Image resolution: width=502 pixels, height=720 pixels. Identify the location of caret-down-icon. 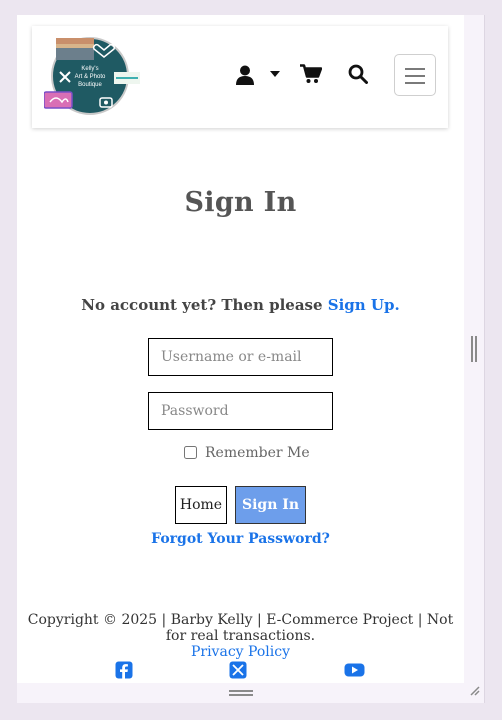
(275, 74).